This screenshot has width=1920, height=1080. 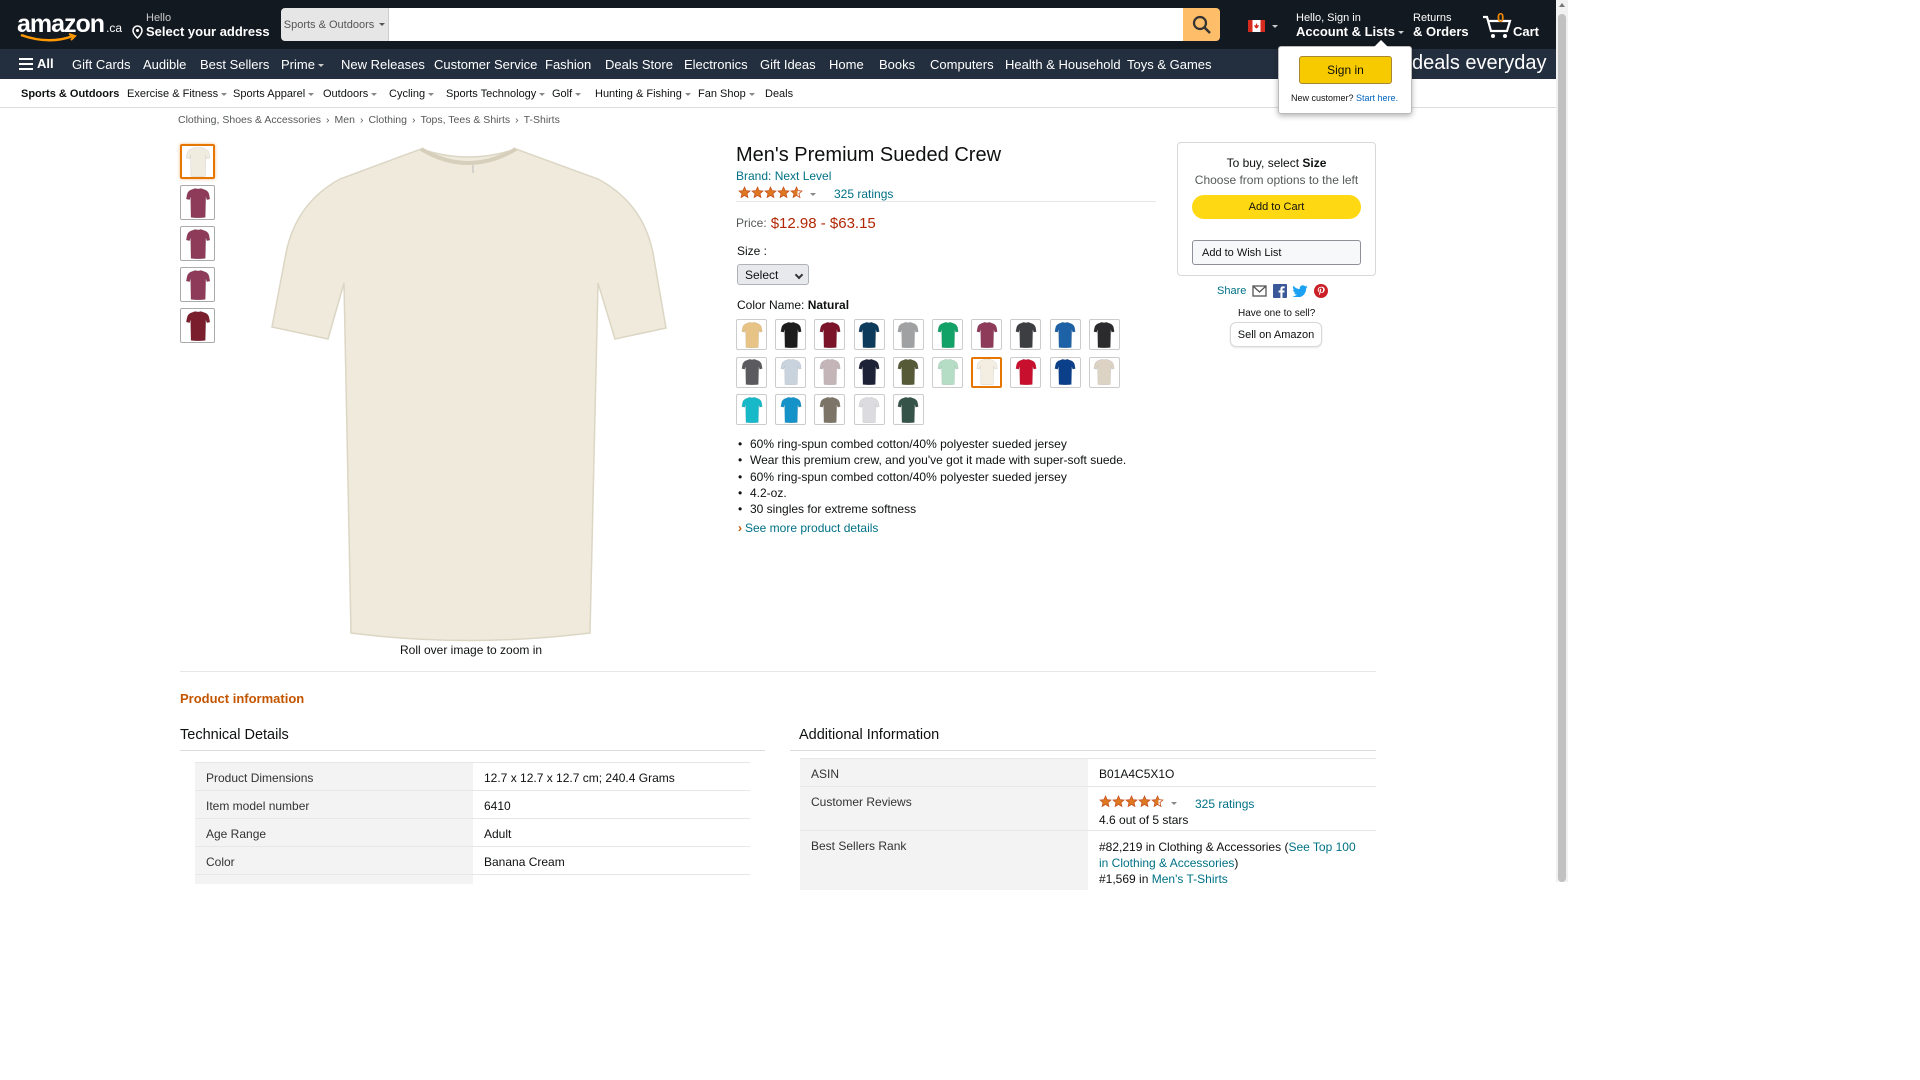 I want to click on pinterest-icon, so click(x=1321, y=291).